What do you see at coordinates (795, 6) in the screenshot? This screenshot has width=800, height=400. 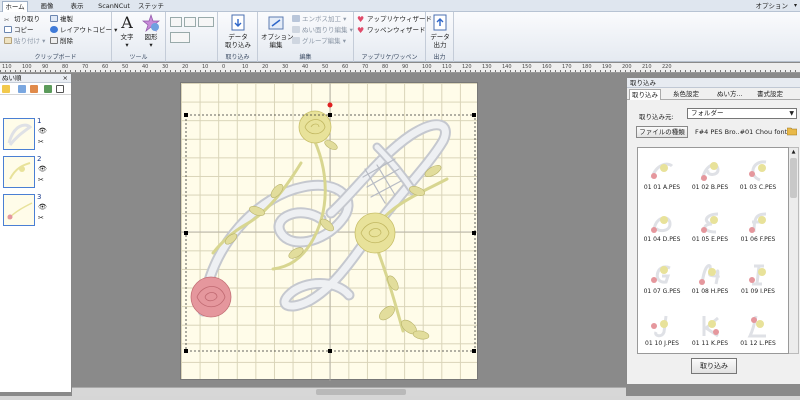 I see `chevron-down-icon: ▾` at bounding box center [795, 6].